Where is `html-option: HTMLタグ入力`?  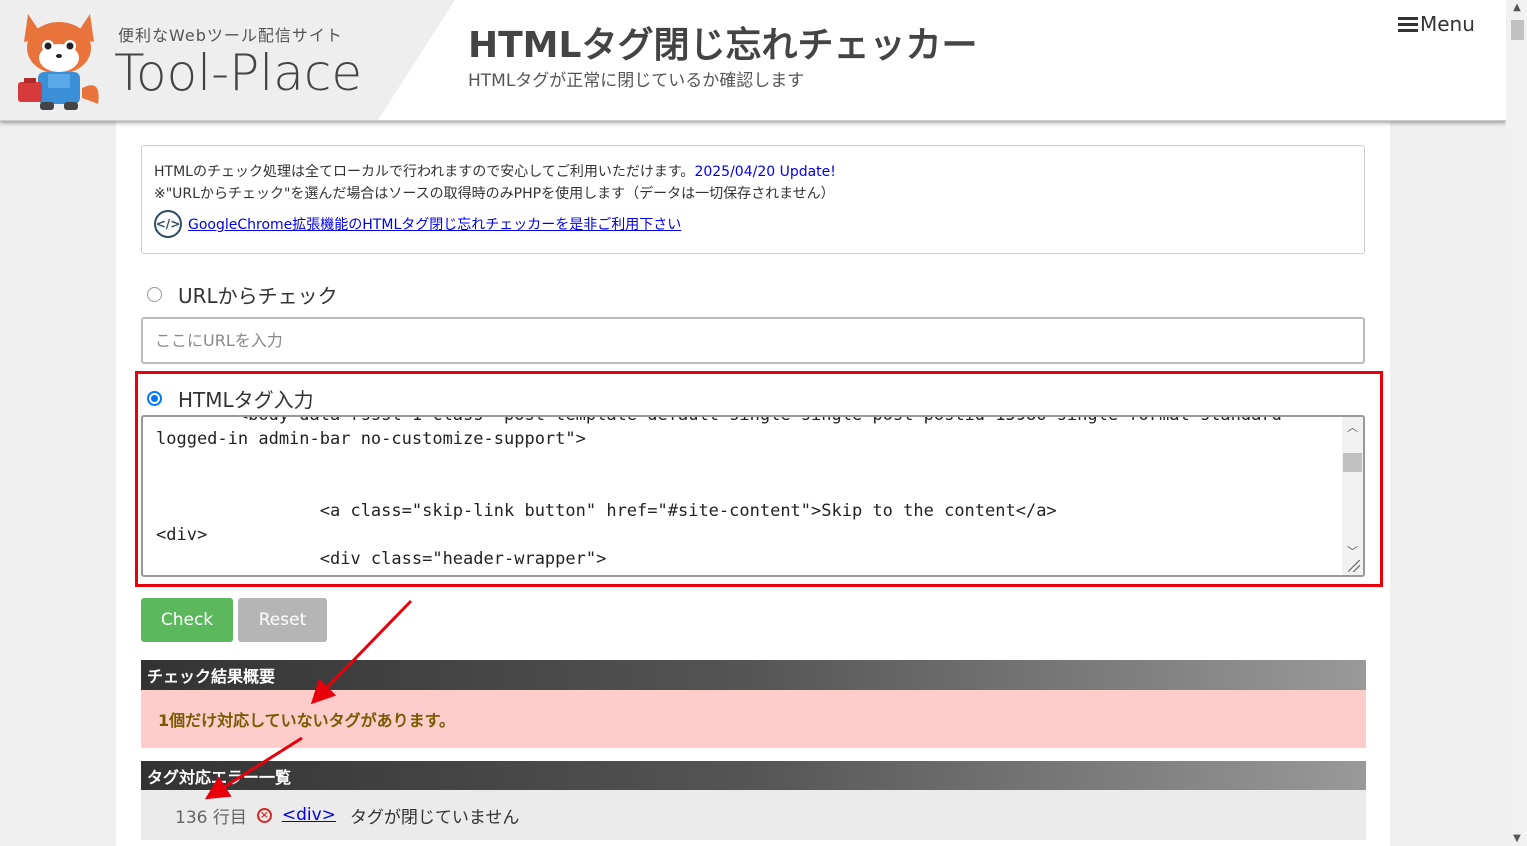
html-option: HTMLタグ入力 is located at coordinates (230, 398).